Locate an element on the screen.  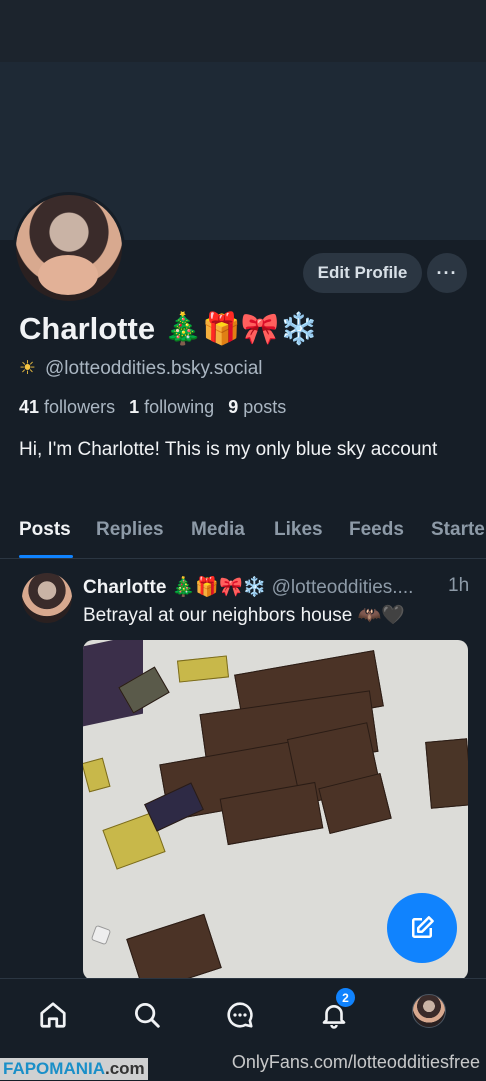
status-bar-area is located at coordinates (243, 31).